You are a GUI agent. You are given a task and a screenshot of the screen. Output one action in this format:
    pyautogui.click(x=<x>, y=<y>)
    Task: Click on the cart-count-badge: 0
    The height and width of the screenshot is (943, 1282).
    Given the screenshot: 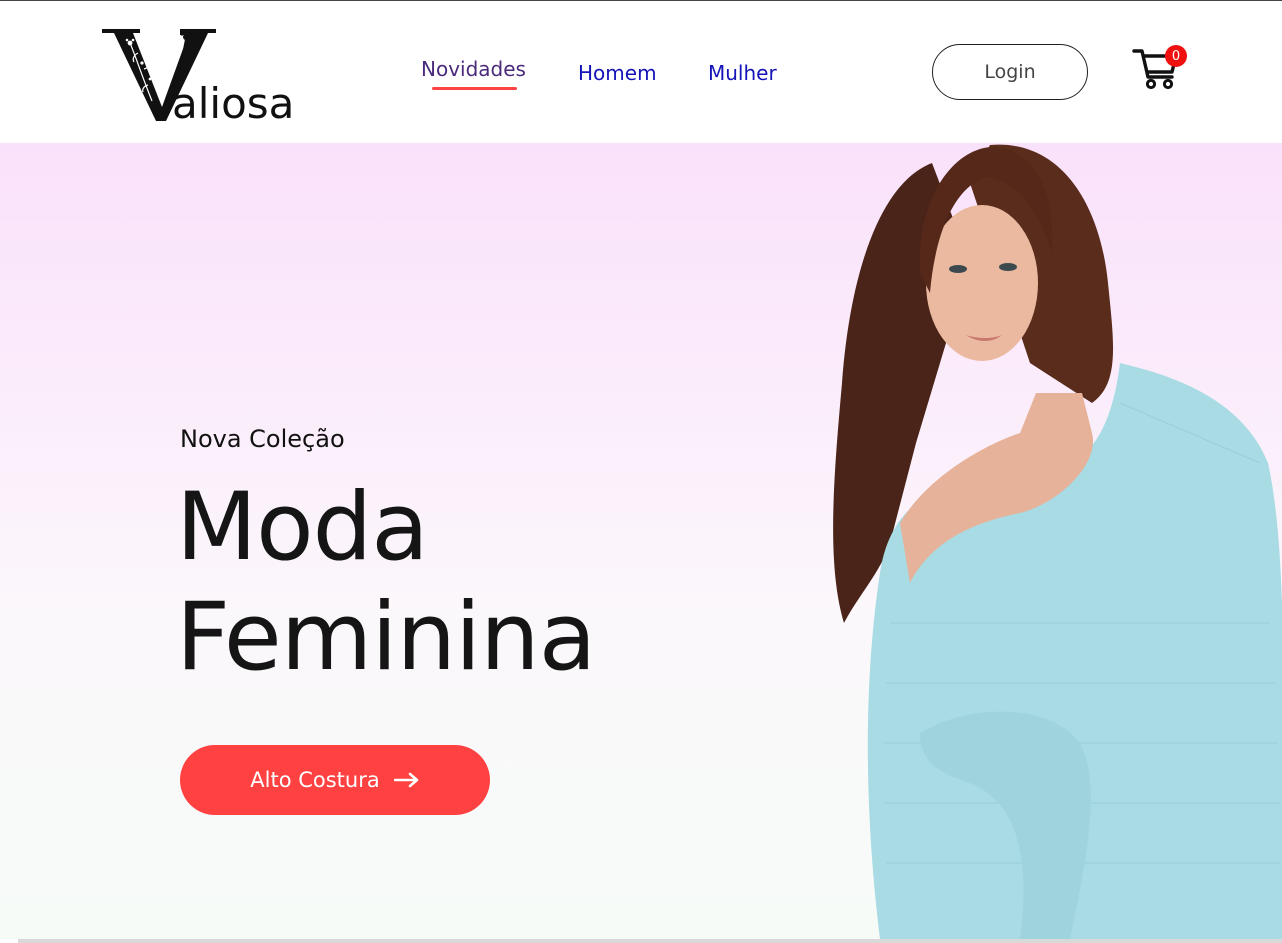 What is the action you would take?
    pyautogui.click(x=1176, y=56)
    